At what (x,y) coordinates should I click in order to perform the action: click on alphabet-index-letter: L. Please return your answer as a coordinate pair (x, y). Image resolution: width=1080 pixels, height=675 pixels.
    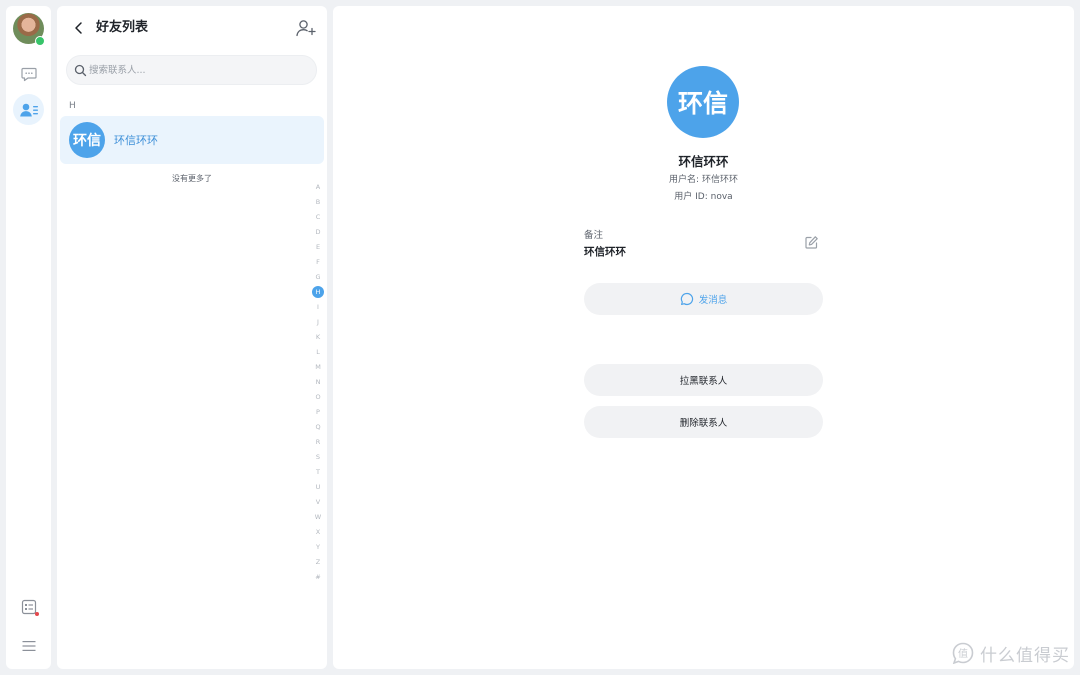
    Looking at the image, I should click on (318, 351).